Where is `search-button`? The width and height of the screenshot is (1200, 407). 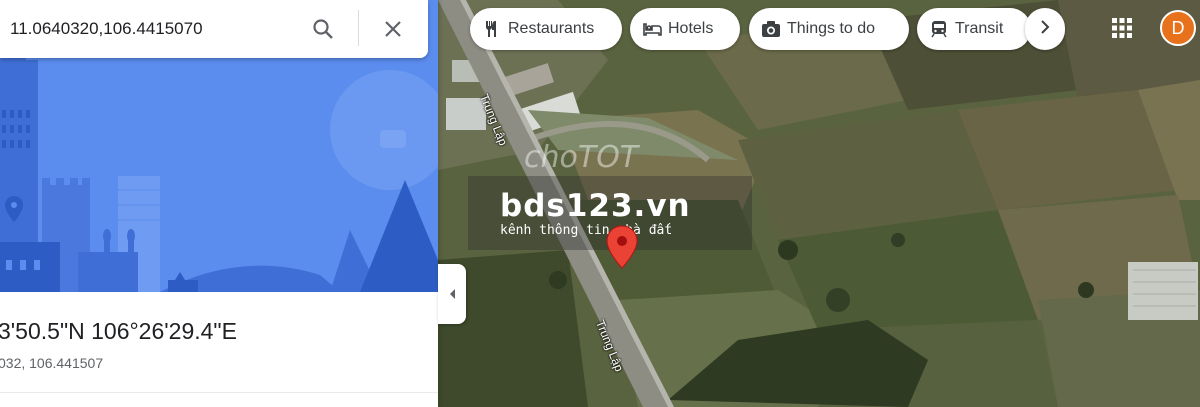 search-button is located at coordinates (323, 29).